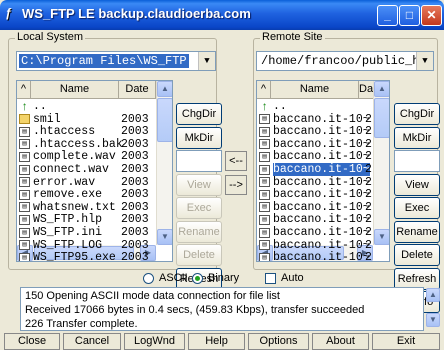 The height and width of the screenshot is (350, 444). Describe the element at coordinates (417, 161) in the screenshot. I see `remote-command-input` at that location.